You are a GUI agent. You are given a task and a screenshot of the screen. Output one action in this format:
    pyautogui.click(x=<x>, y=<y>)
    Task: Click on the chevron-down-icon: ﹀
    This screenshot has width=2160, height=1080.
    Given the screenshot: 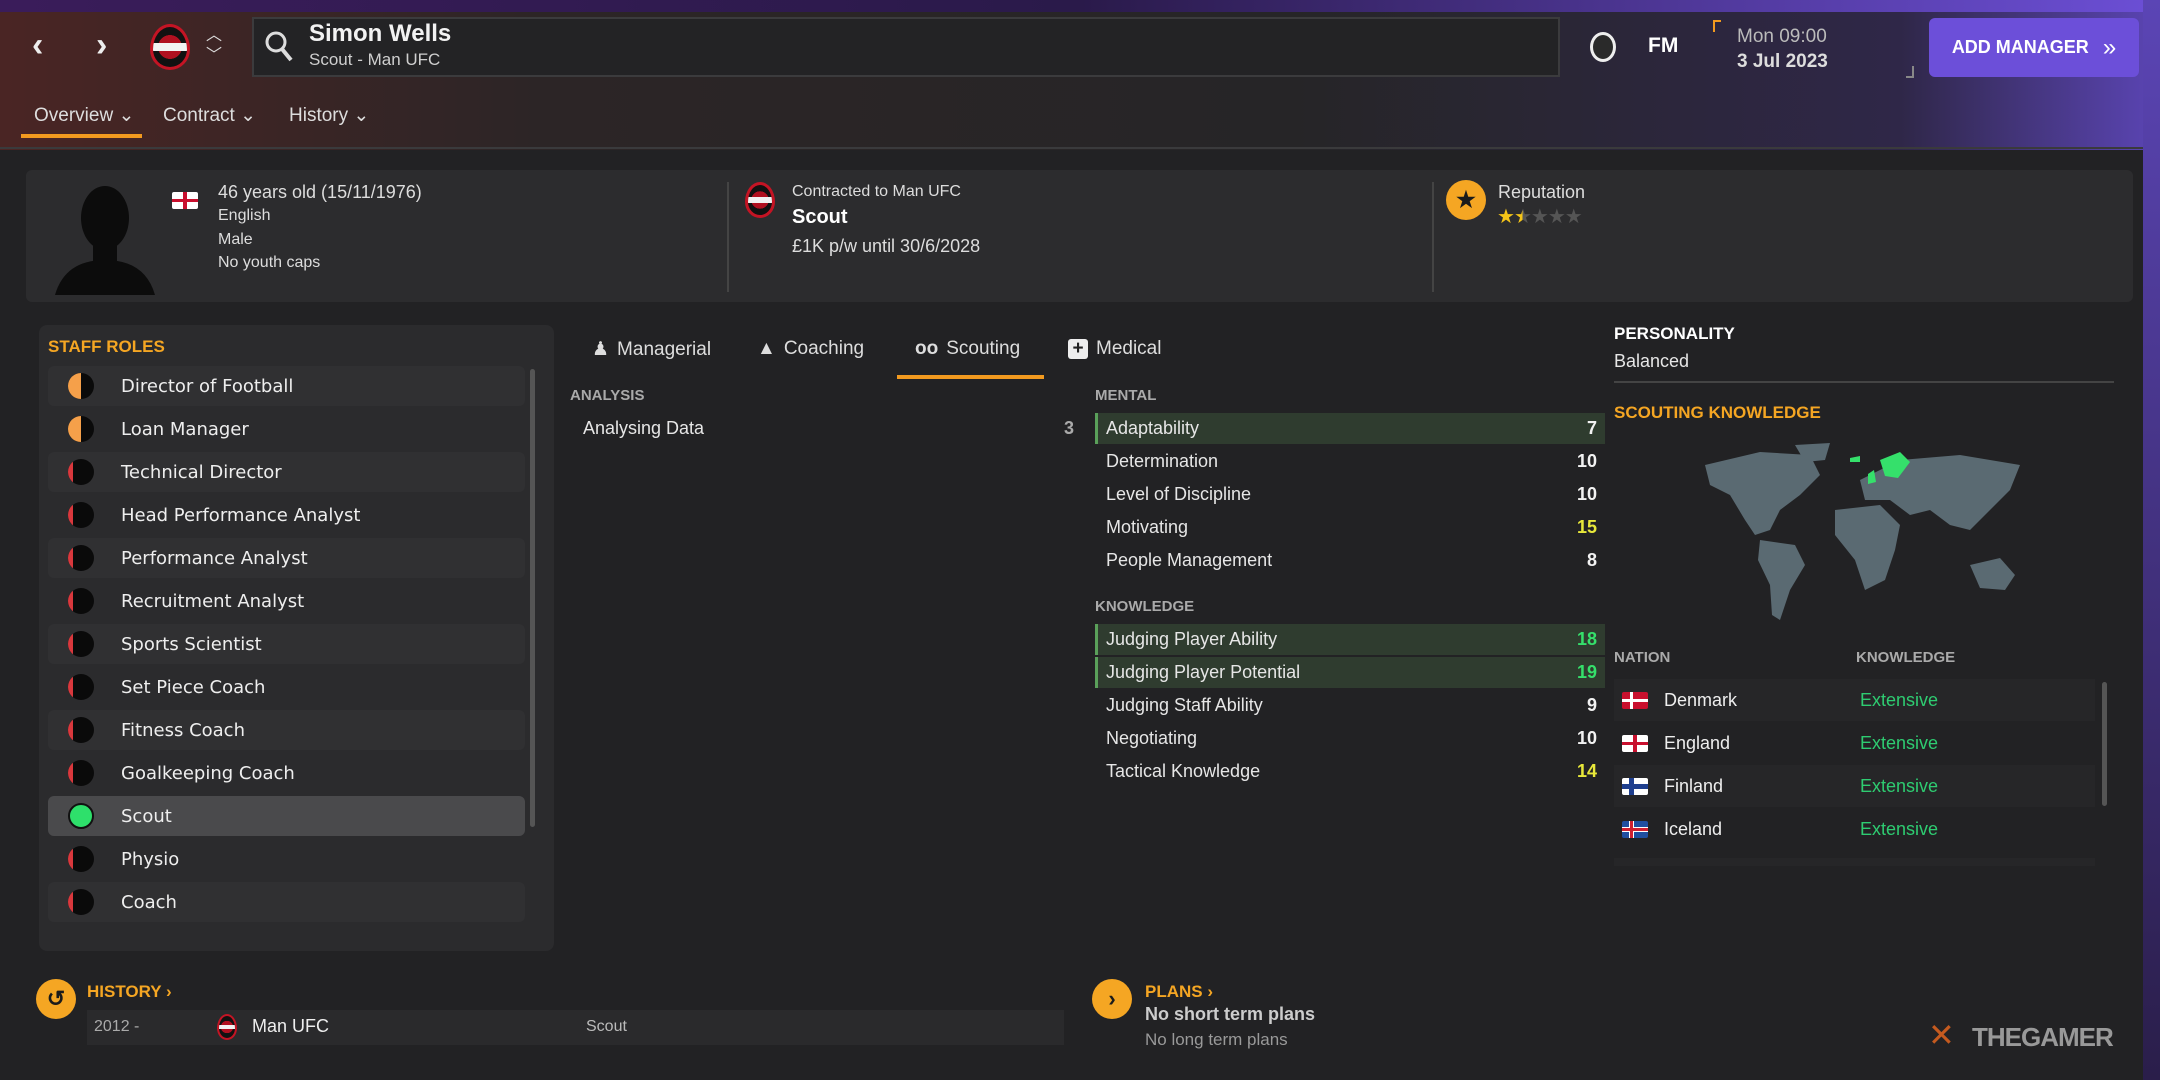 What is the action you would take?
    pyautogui.click(x=214, y=56)
    